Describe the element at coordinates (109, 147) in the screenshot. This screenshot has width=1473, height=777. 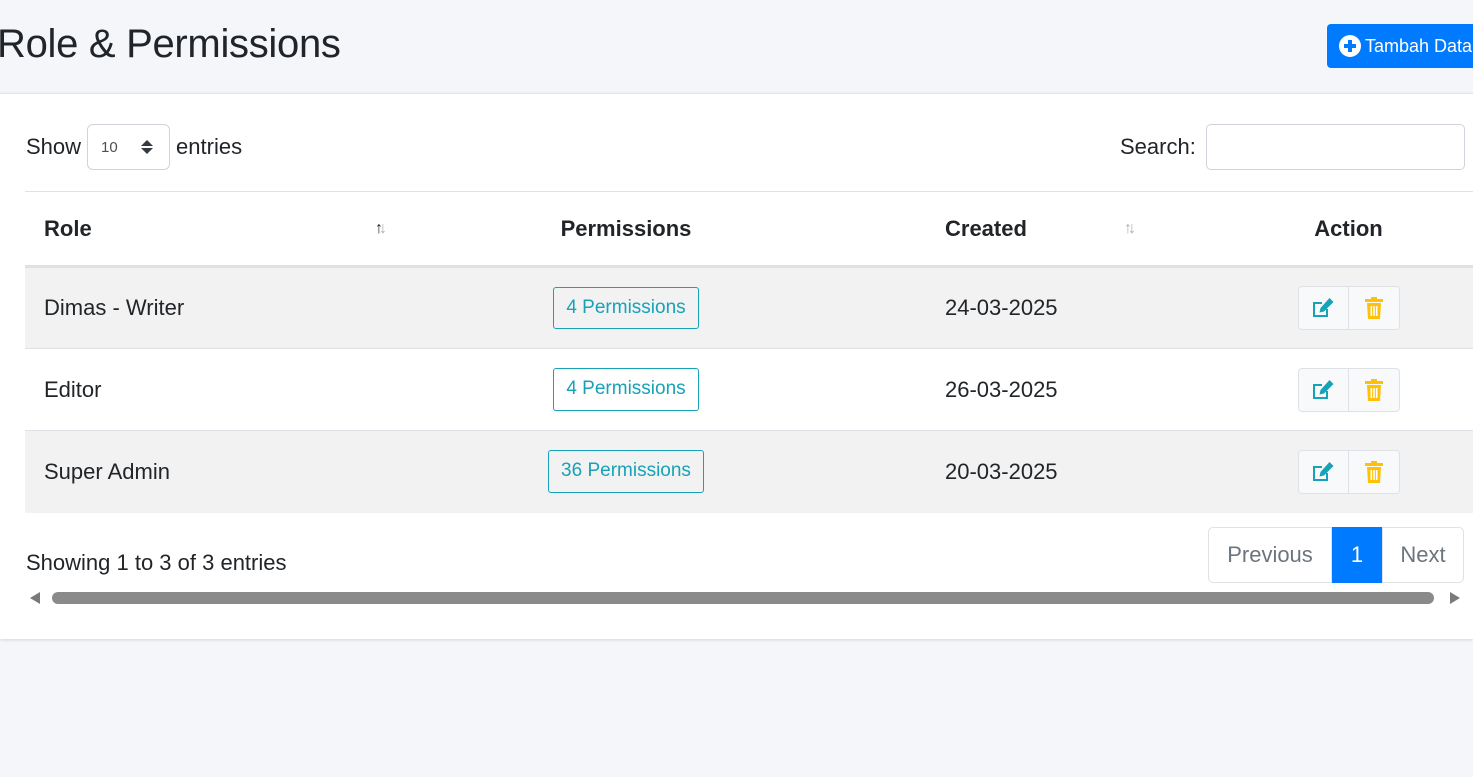
I see `page-length-value: 10` at that location.